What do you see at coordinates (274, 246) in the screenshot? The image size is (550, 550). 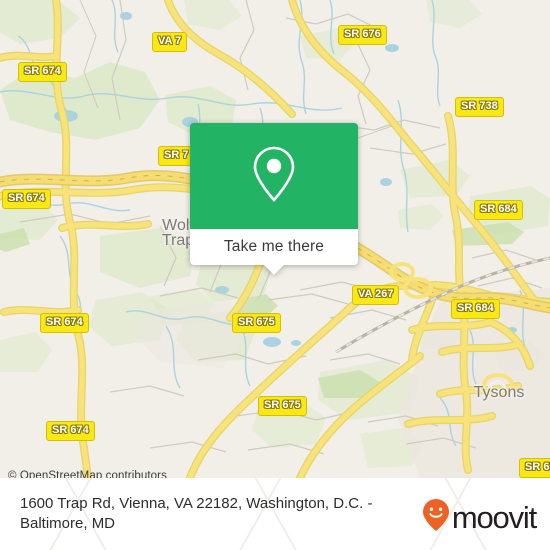 I see `take-me-there-label: Take me there` at bounding box center [274, 246].